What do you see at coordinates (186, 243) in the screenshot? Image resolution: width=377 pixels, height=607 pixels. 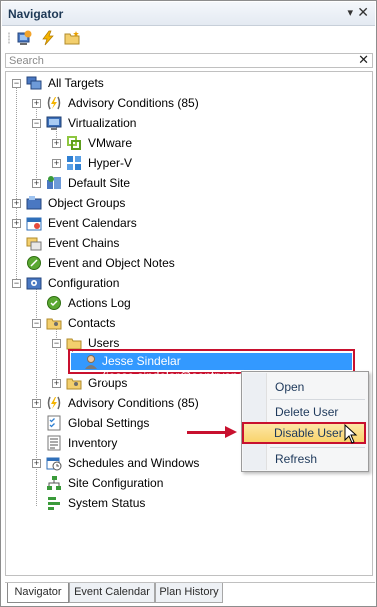 I see `tree-node-event-chains: Event Chains` at bounding box center [186, 243].